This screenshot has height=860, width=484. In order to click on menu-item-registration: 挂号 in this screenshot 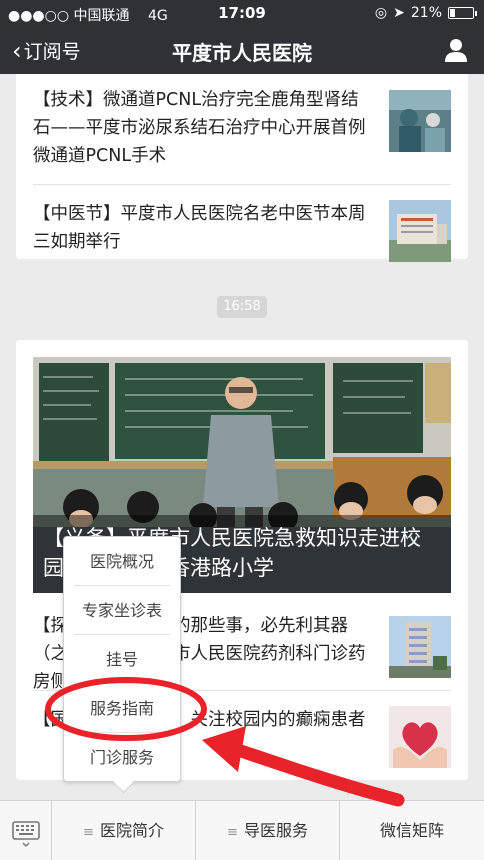, I will do `click(122, 659)`.